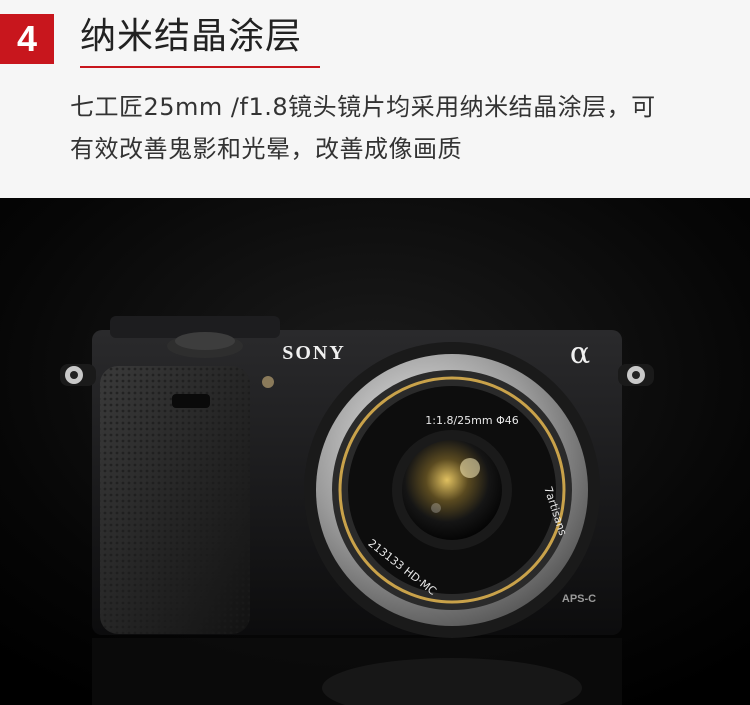  What do you see at coordinates (27, 39) in the screenshot?
I see `section-number-badge: 4` at bounding box center [27, 39].